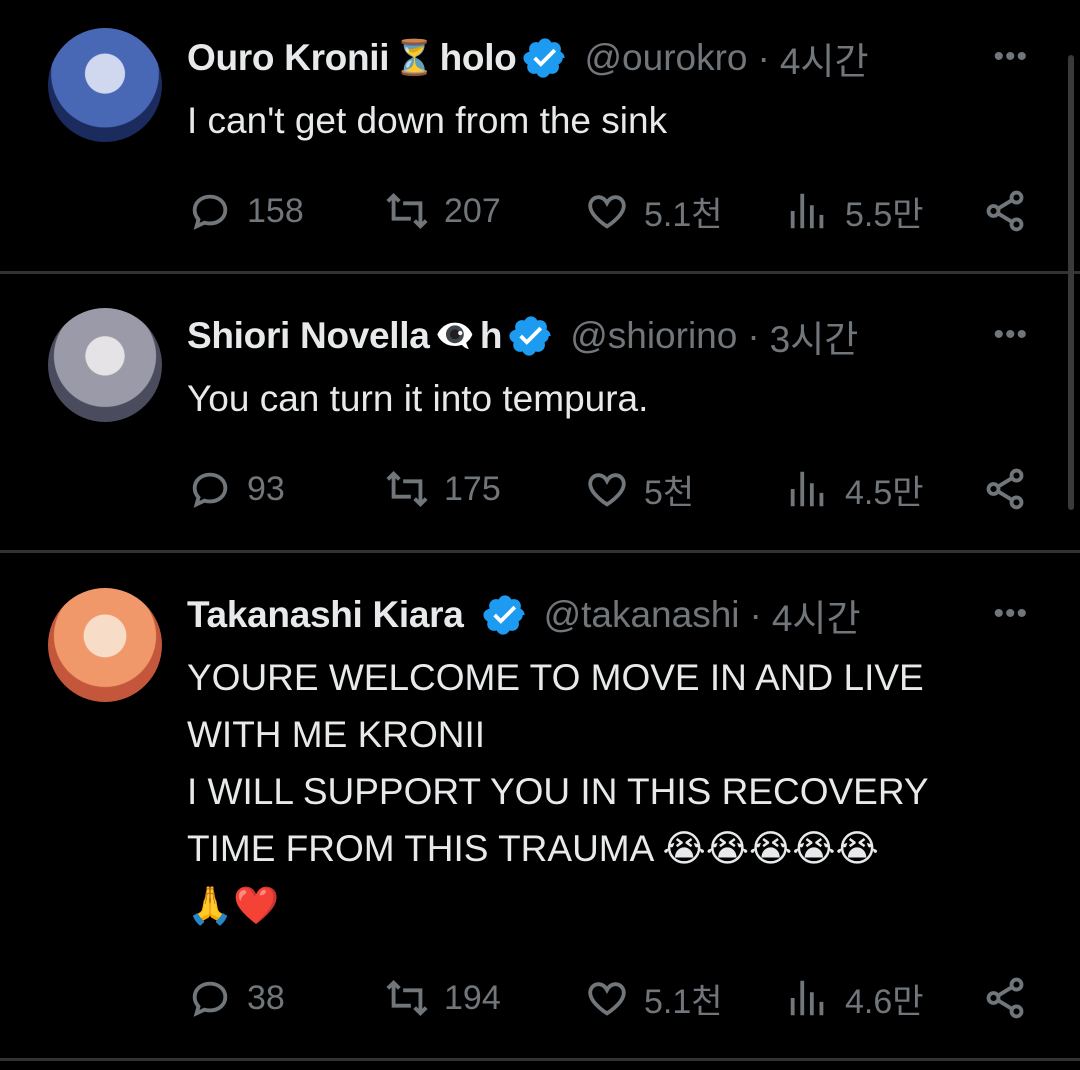 This screenshot has height=1070, width=1080. Describe the element at coordinates (308, 336) in the screenshot. I see `display-name: Shiori Novella` at that location.